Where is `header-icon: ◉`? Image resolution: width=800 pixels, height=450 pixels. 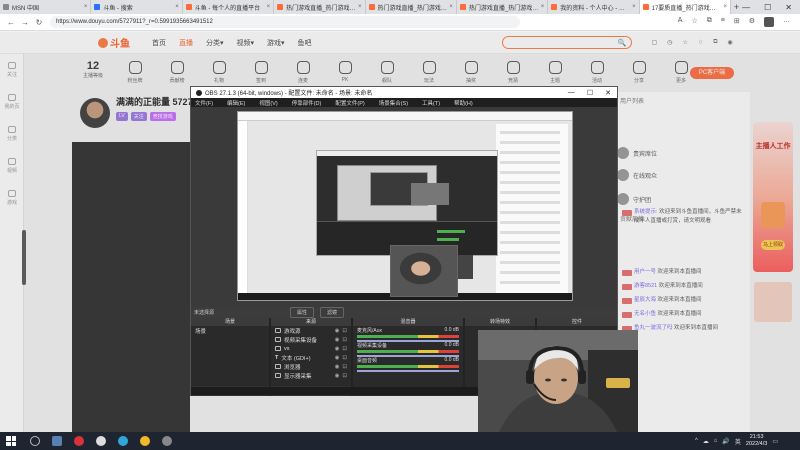 header-icon: ◉ is located at coordinates (730, 42).